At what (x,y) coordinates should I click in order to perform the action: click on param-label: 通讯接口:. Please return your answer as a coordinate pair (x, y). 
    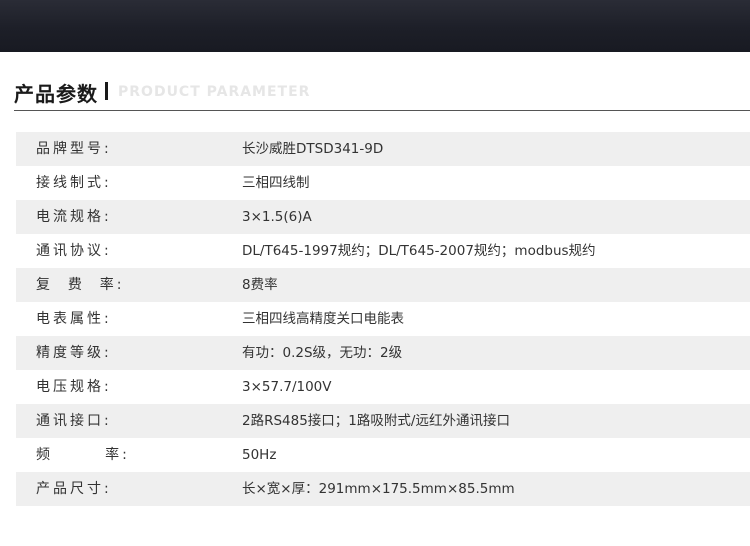
    Looking at the image, I should click on (74, 421).